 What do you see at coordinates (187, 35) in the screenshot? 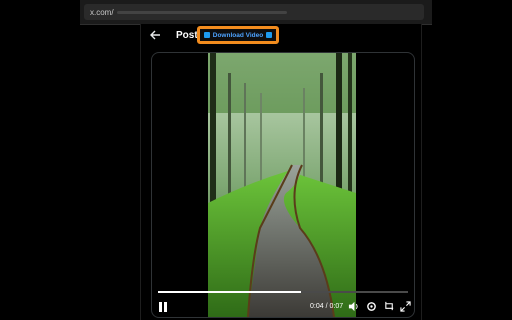
I see `page-title: Post` at bounding box center [187, 35].